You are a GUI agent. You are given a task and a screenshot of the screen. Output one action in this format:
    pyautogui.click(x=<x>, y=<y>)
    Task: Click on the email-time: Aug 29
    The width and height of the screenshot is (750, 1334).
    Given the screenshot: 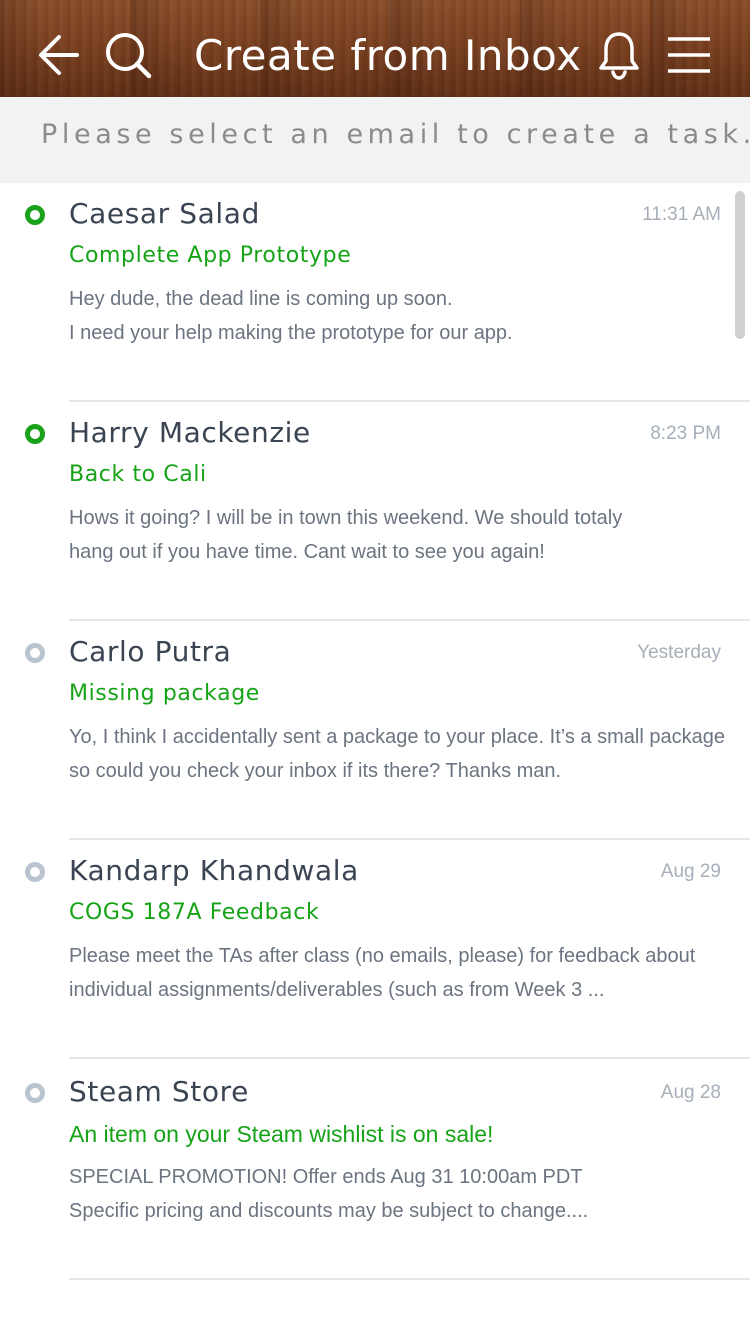 What is the action you would take?
    pyautogui.click(x=690, y=871)
    